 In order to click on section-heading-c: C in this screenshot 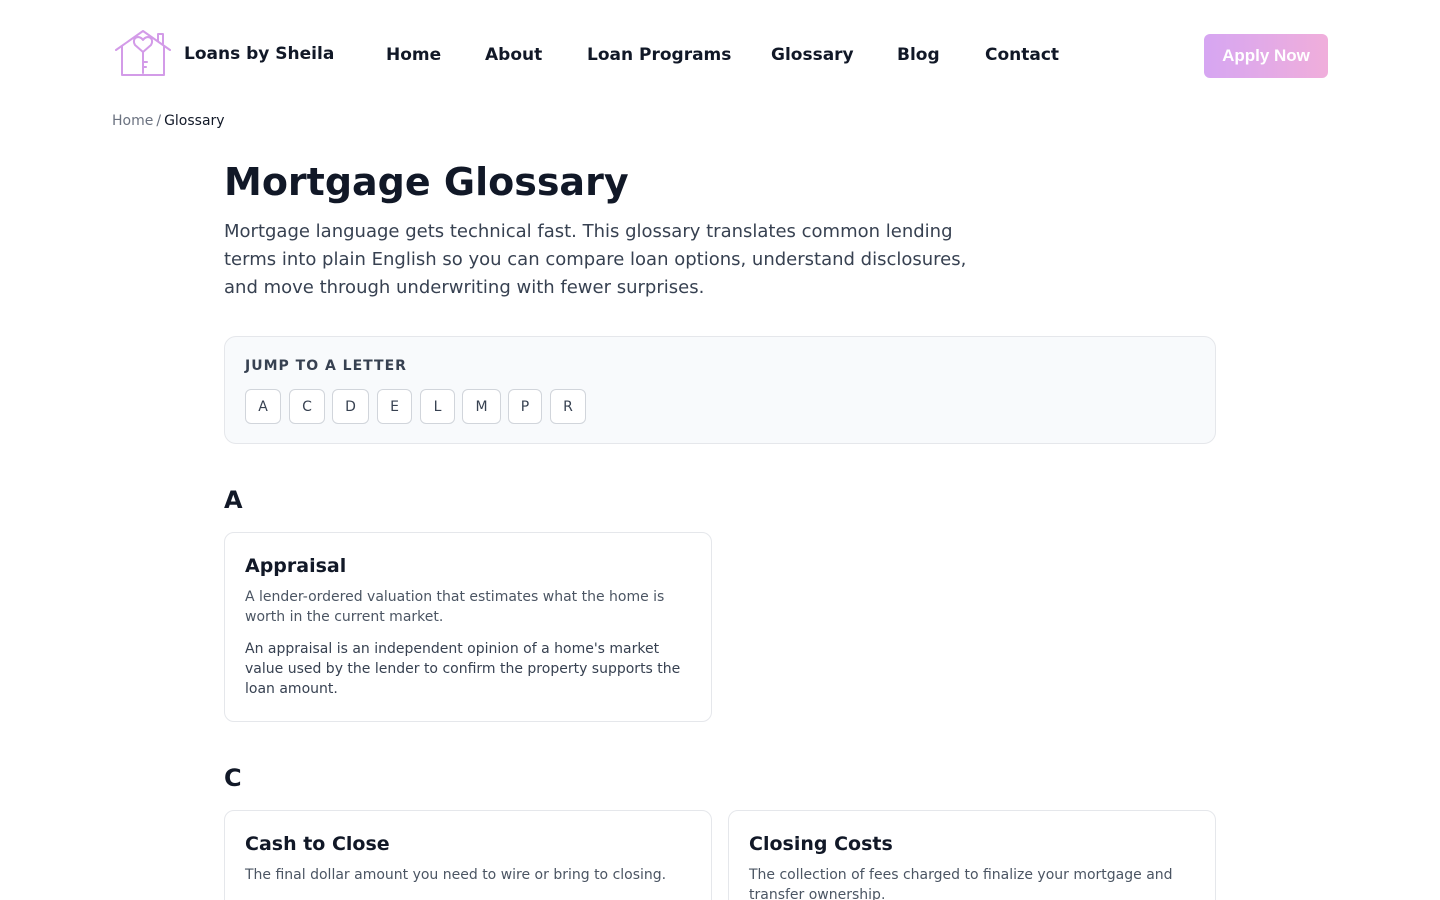, I will do `click(233, 778)`.